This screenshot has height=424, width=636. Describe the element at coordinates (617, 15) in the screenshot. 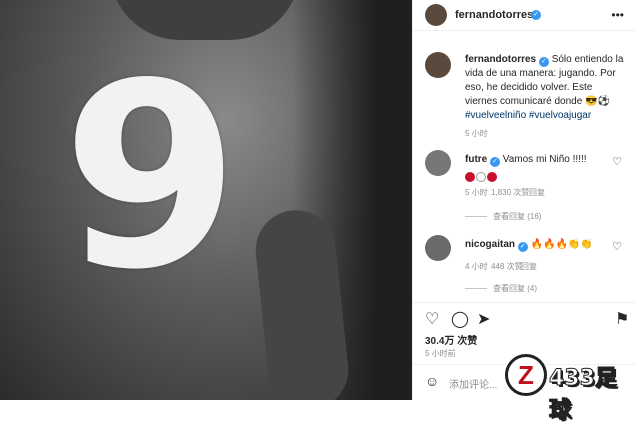

I see `more-options-icon: •••` at that location.